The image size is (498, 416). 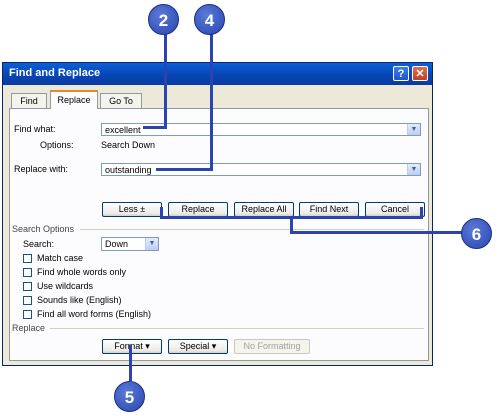 What do you see at coordinates (65, 286) in the screenshot?
I see `wildcards-label: Use wildcards` at bounding box center [65, 286].